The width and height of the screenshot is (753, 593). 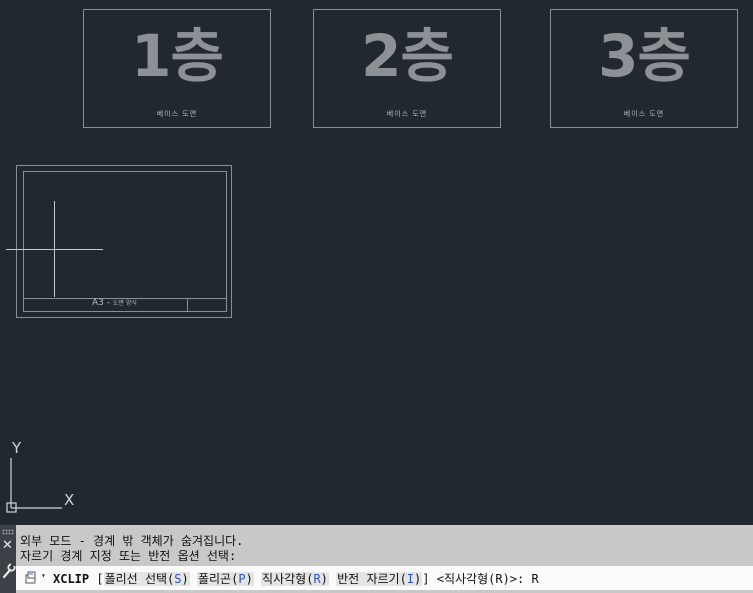 I want to click on option-select-polyline: 폴리선 선택(S), so click(x=146, y=579).